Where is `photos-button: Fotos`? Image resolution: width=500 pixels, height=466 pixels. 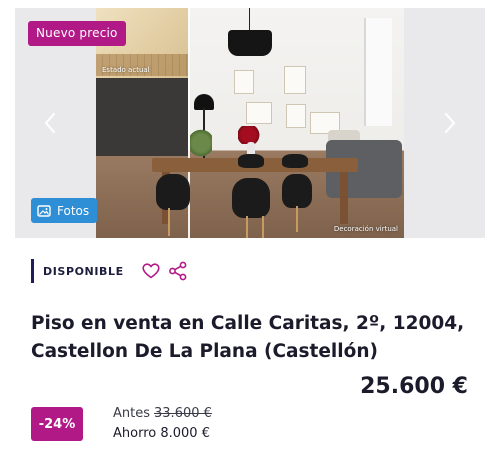 photos-button: Fotos is located at coordinates (64, 210).